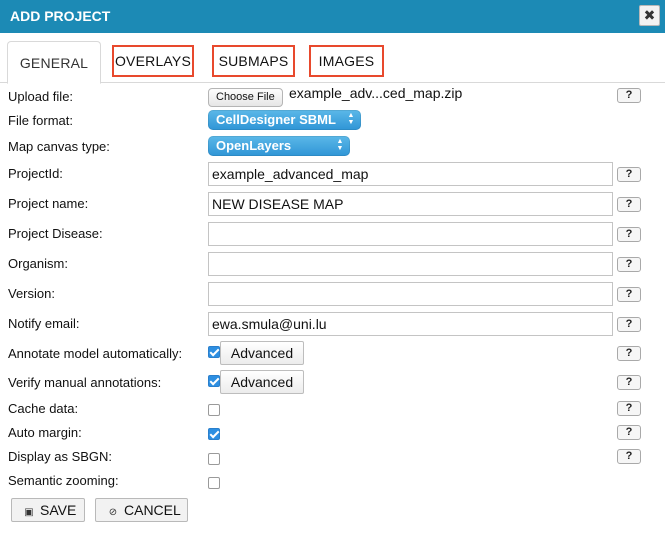 This screenshot has height=546, width=665. Describe the element at coordinates (410, 204) in the screenshot. I see `project-name-input: NEW DISEASE MAP` at that location.